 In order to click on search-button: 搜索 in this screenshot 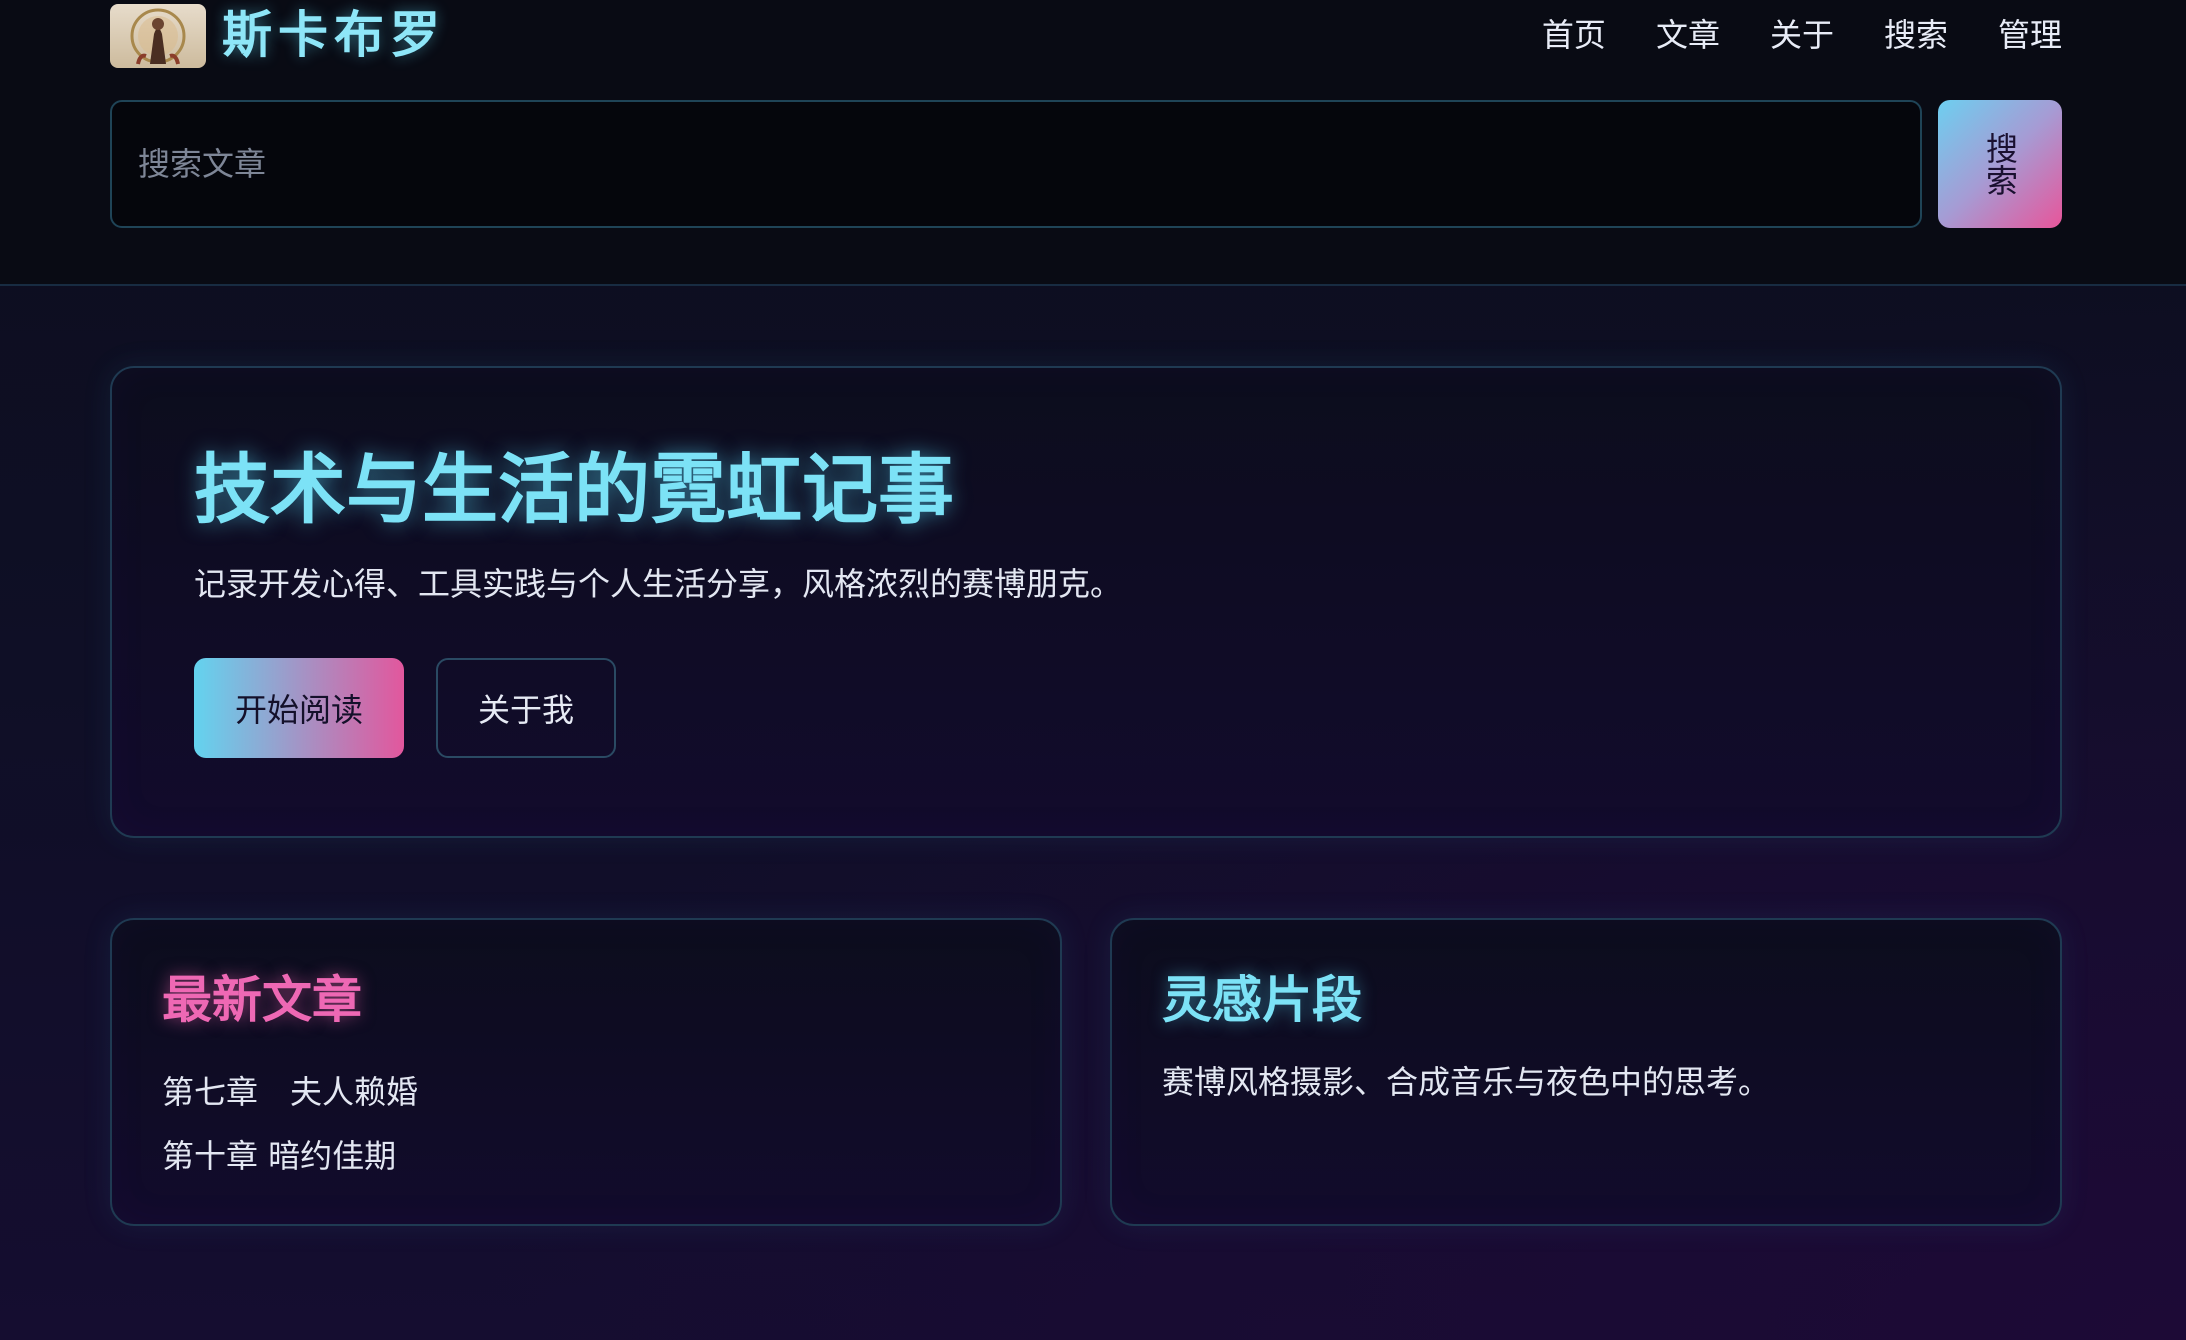, I will do `click(2000, 164)`.